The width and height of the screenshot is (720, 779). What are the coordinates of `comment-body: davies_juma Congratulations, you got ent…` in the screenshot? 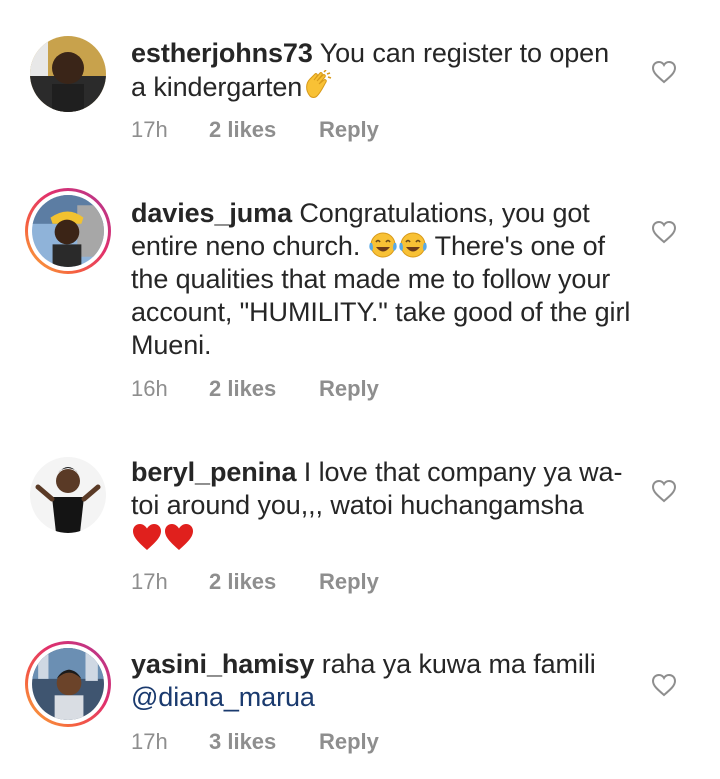 It's located at (381, 279).